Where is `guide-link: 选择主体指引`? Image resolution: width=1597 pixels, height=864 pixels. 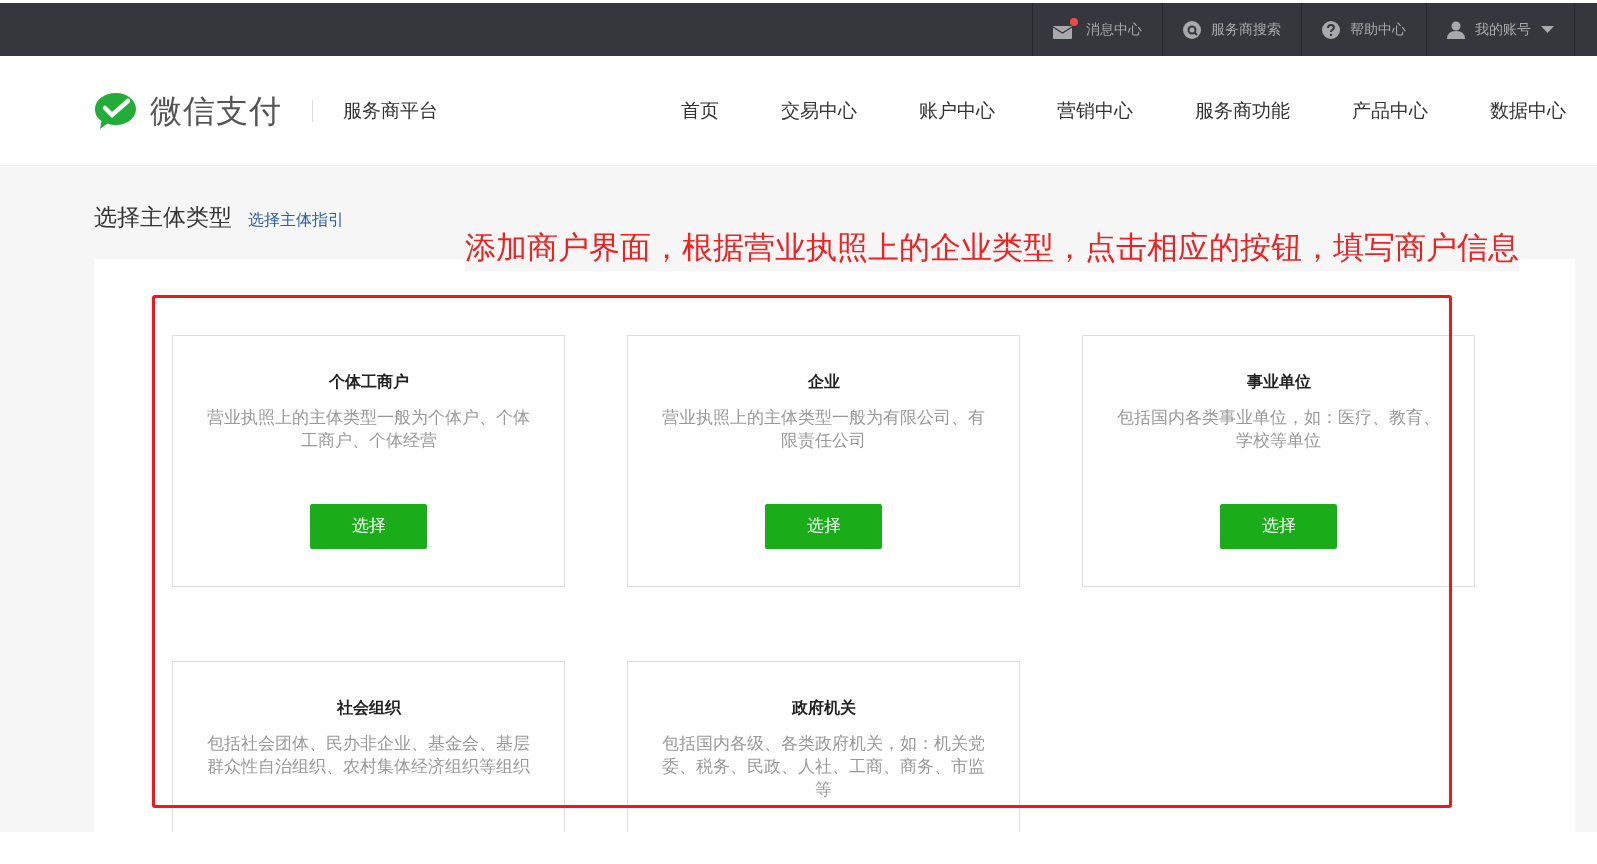 guide-link: 选择主体指引 is located at coordinates (296, 220).